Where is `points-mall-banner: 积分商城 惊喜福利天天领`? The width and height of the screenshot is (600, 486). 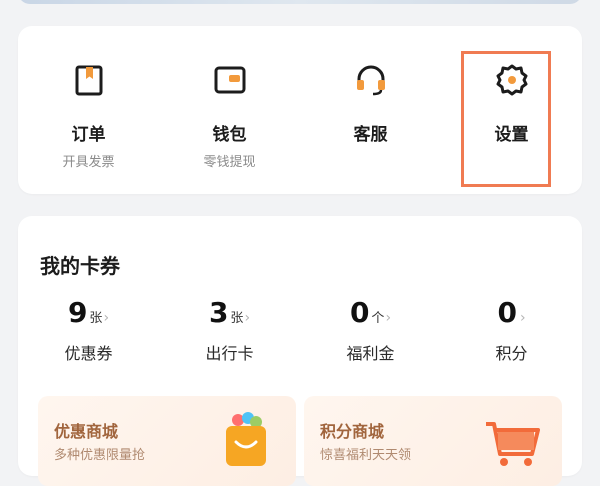 points-mall-banner: 积分商城 惊喜福利天天领 is located at coordinates (433, 441).